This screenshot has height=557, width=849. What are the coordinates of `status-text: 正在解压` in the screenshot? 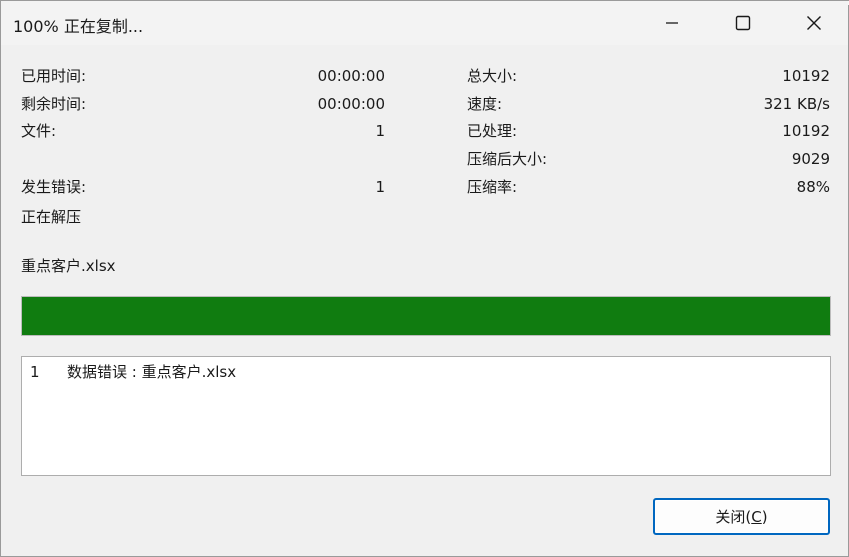 It's located at (51, 217).